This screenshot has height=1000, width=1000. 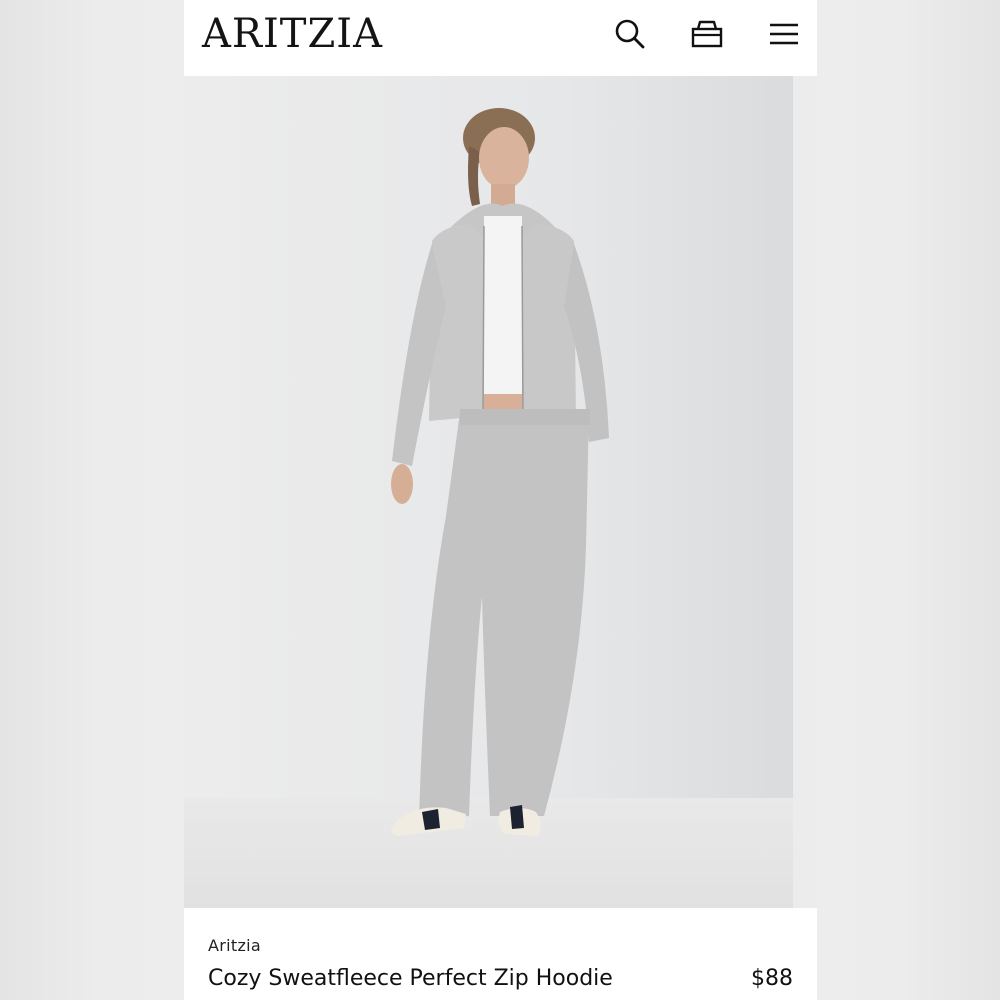 What do you see at coordinates (292, 34) in the screenshot?
I see `brand-logo: ARITZIA` at bounding box center [292, 34].